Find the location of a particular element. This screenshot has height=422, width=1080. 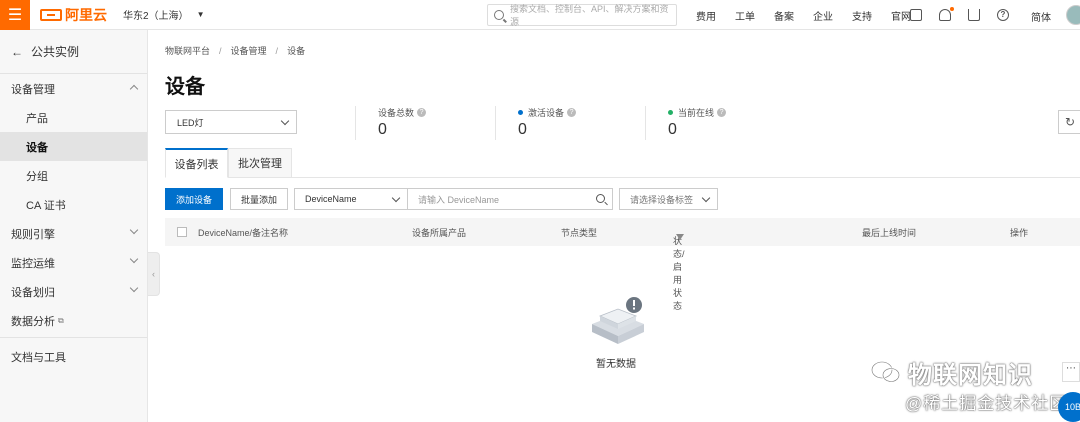

select-all-checkbox is located at coordinates (182, 232).